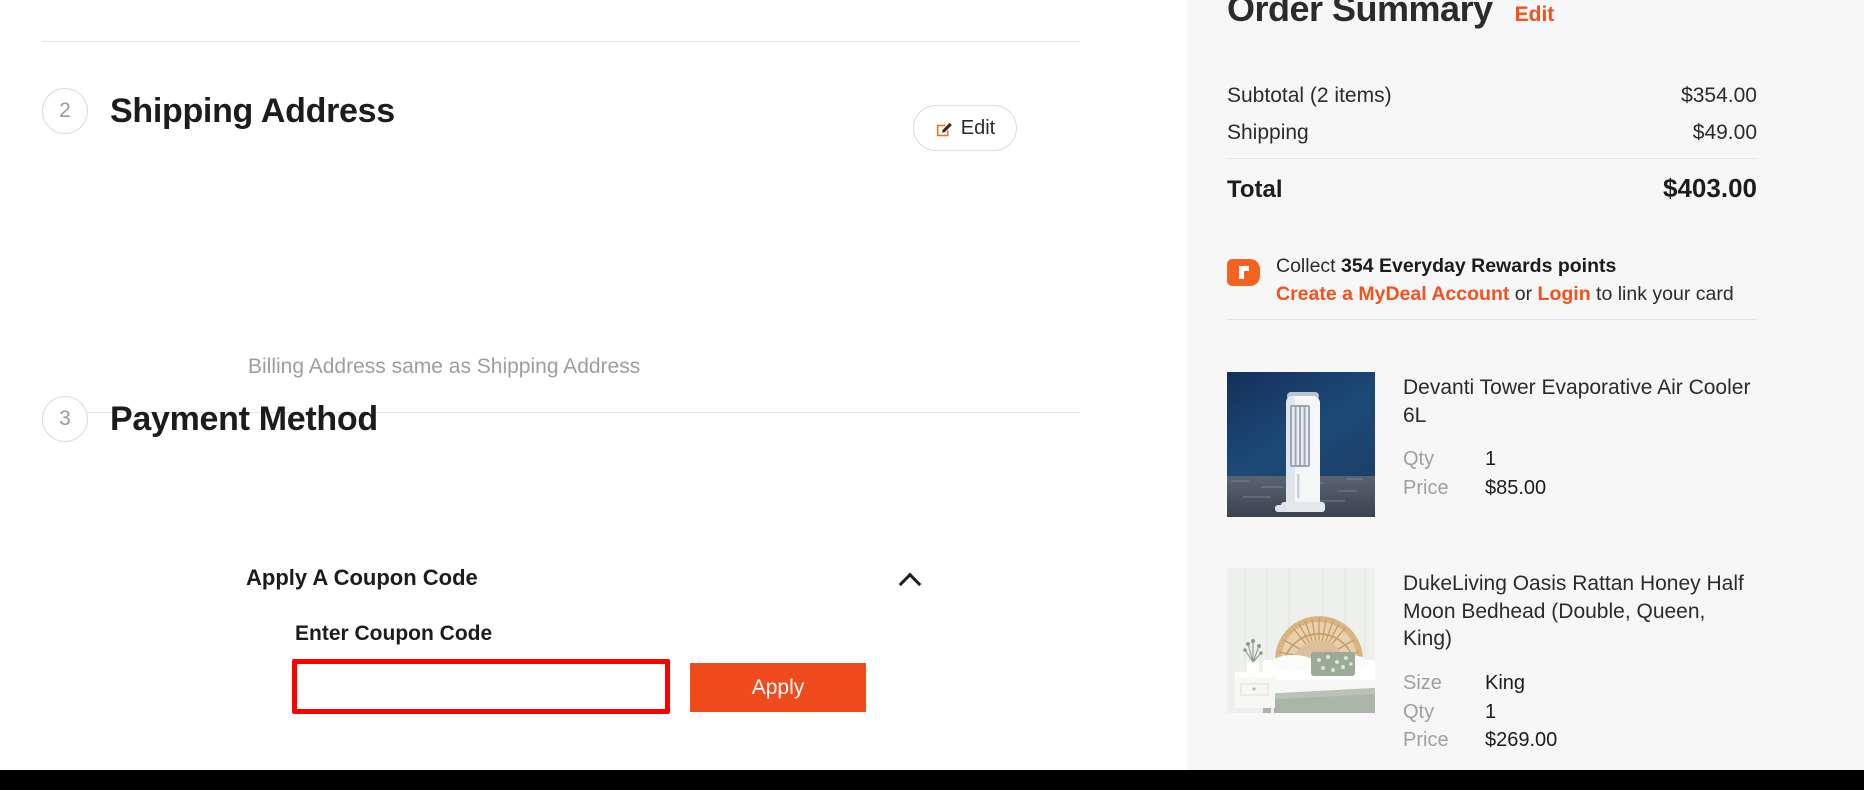 The width and height of the screenshot is (1864, 790). I want to click on order-item-attribute: Price $85.00, so click(1580, 488).